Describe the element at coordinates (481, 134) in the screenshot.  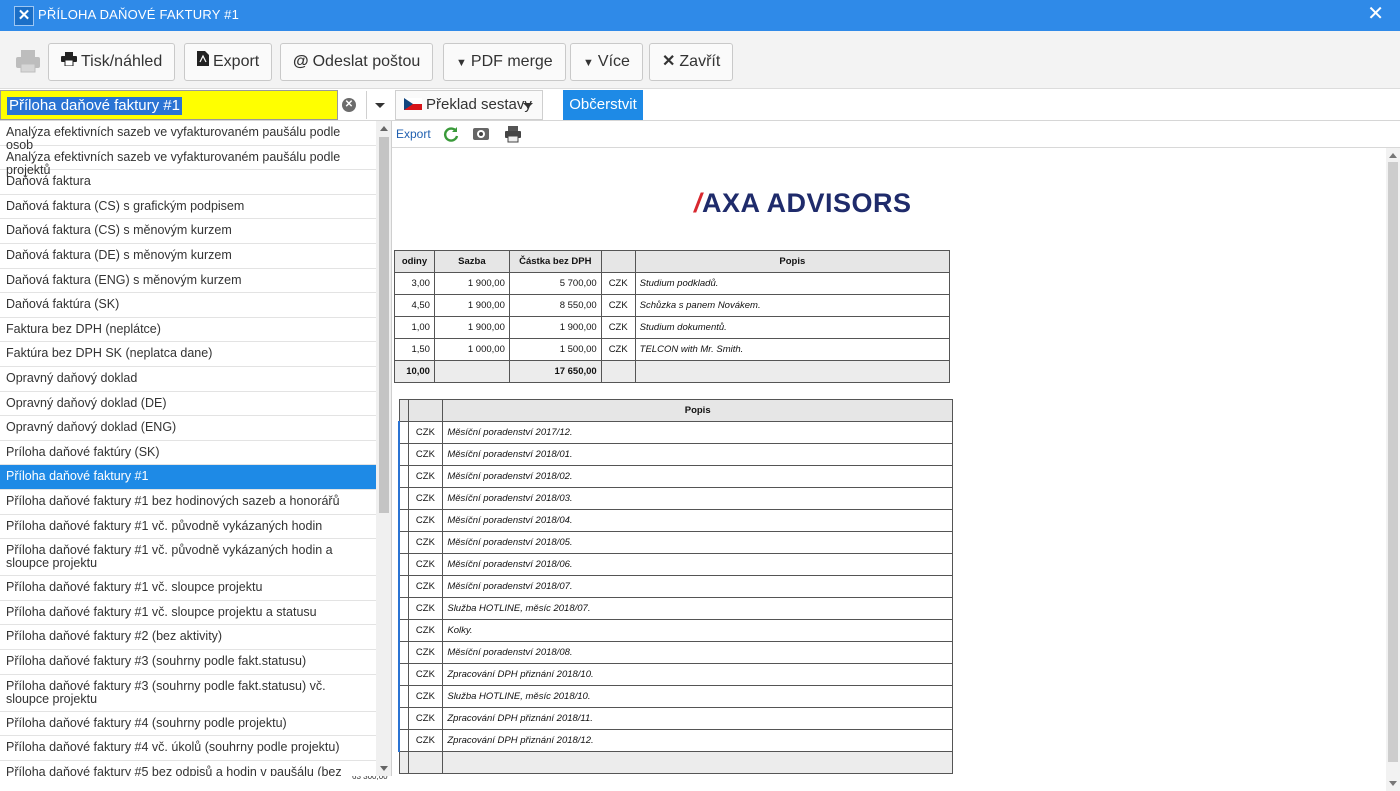
I see `email-report-icon` at that location.